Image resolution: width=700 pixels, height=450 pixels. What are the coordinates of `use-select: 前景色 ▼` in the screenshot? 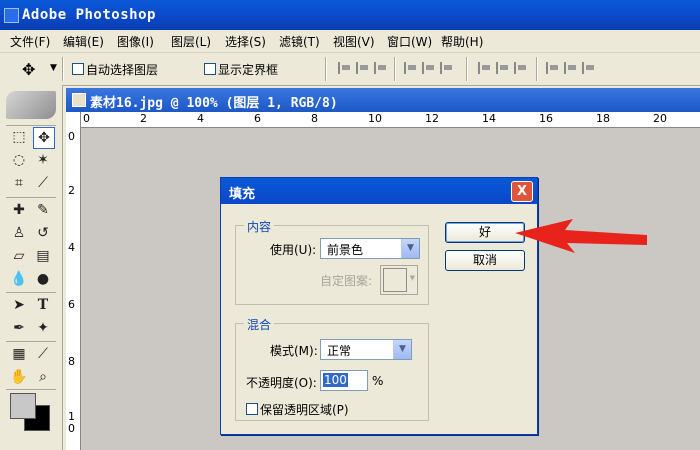 It's located at (370, 248).